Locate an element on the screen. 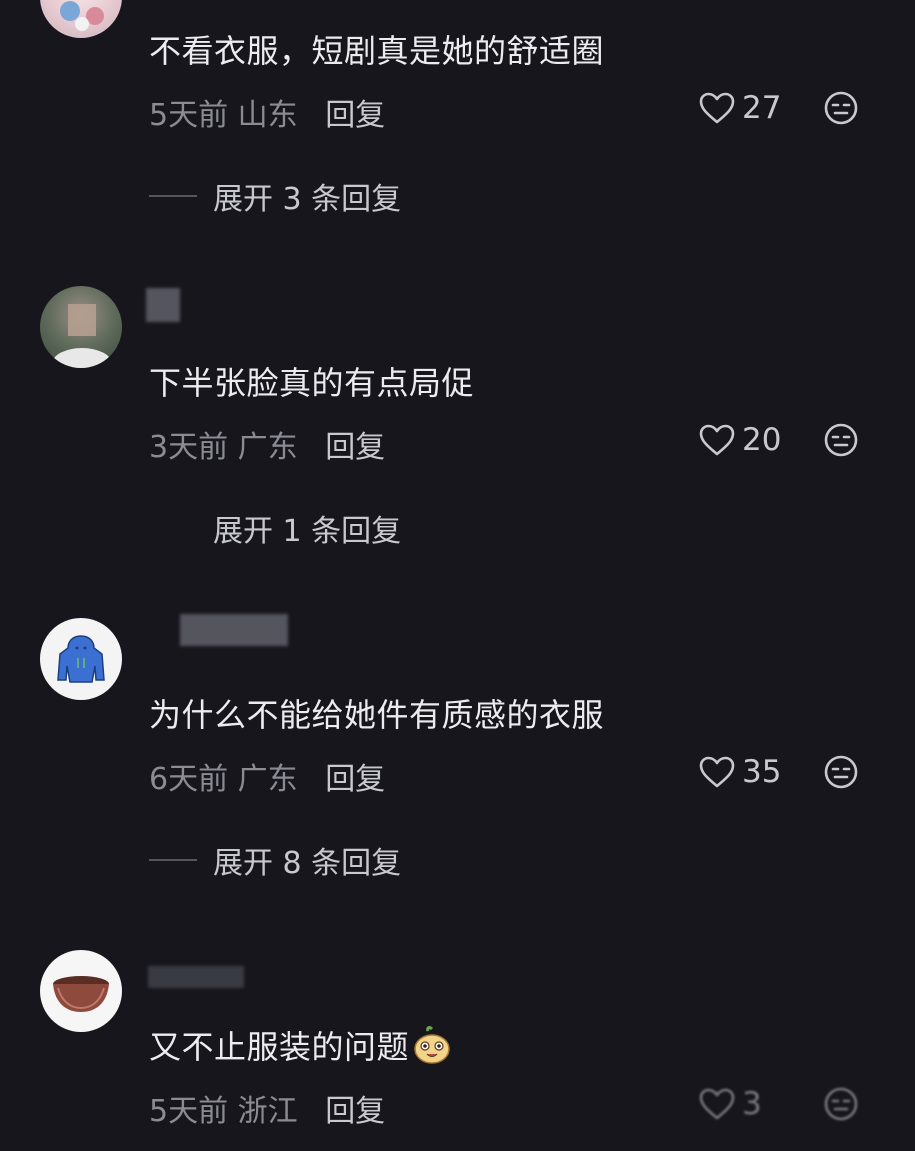 This screenshot has width=915, height=1151. like-count: 27 is located at coordinates (762, 108).